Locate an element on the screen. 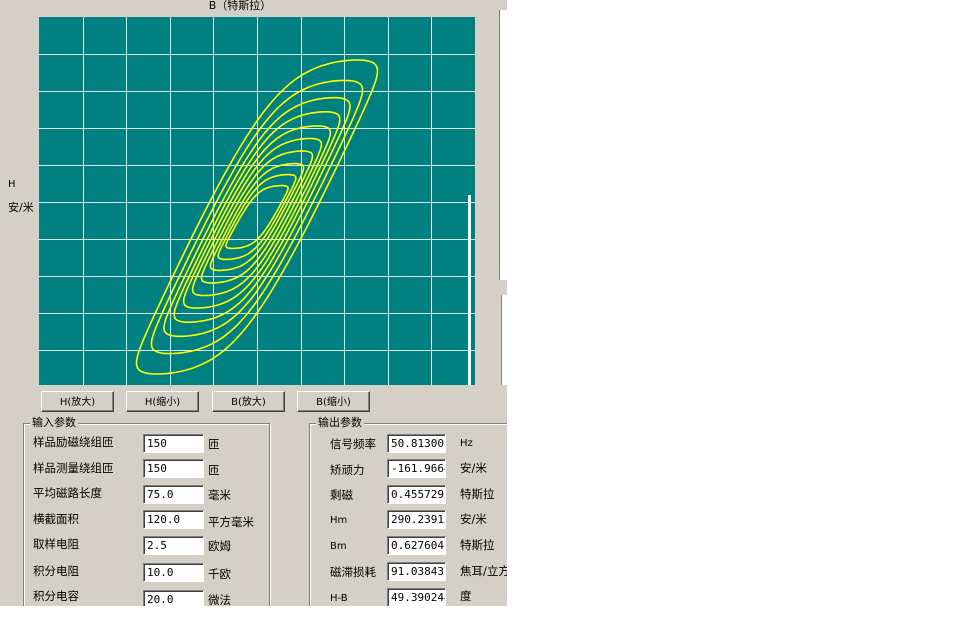 This screenshot has width=962, height=635. output-field: 50.813008 is located at coordinates (416, 443).